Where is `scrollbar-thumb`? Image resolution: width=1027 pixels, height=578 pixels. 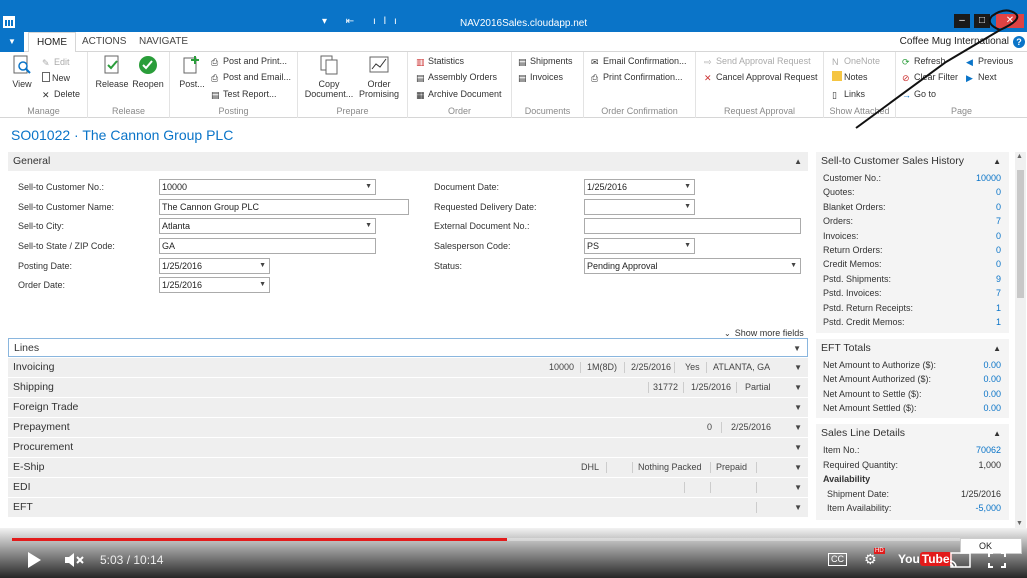
scrollbar-thumb is located at coordinates (1020, 234).